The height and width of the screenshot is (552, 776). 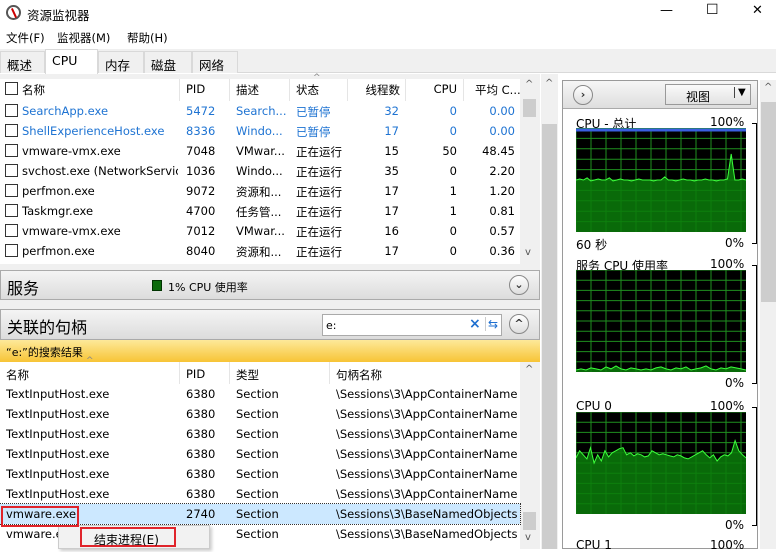 What do you see at coordinates (313, 132) in the screenshot?
I see `process-status: 已暂停` at bounding box center [313, 132].